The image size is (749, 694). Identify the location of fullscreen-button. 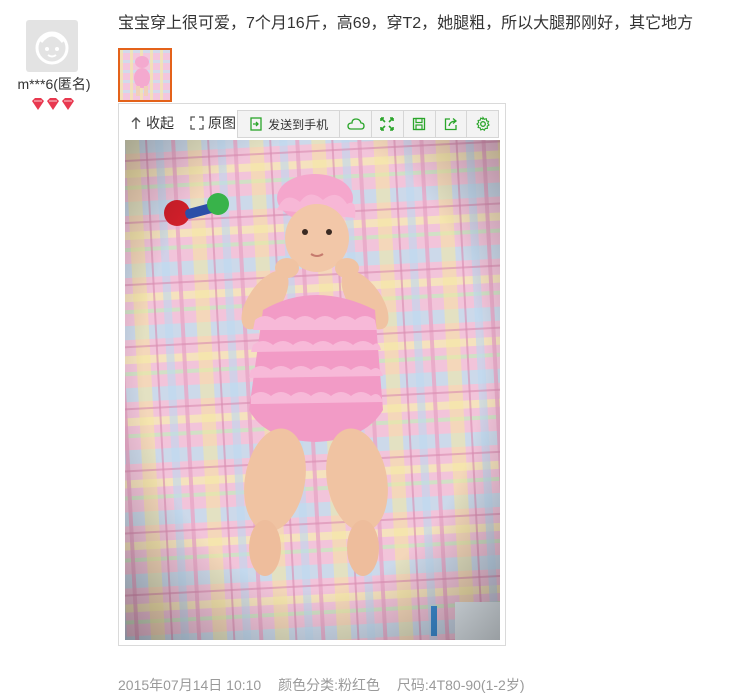
(388, 124).